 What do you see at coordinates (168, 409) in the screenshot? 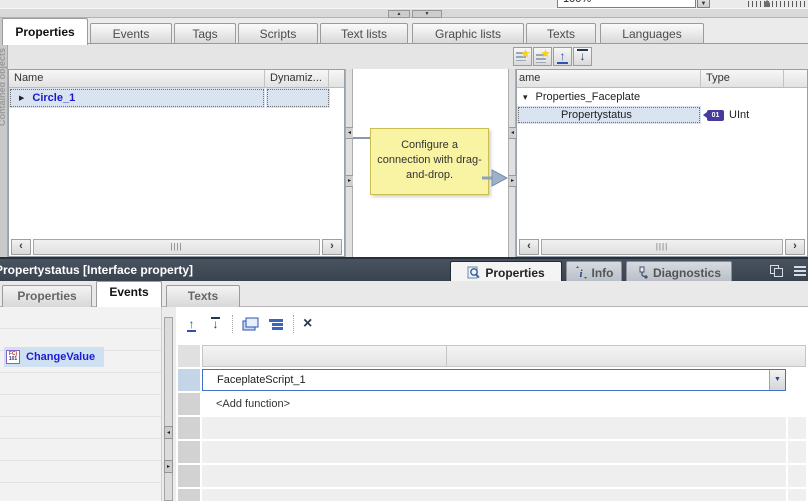
I see `splitter-track` at bounding box center [168, 409].